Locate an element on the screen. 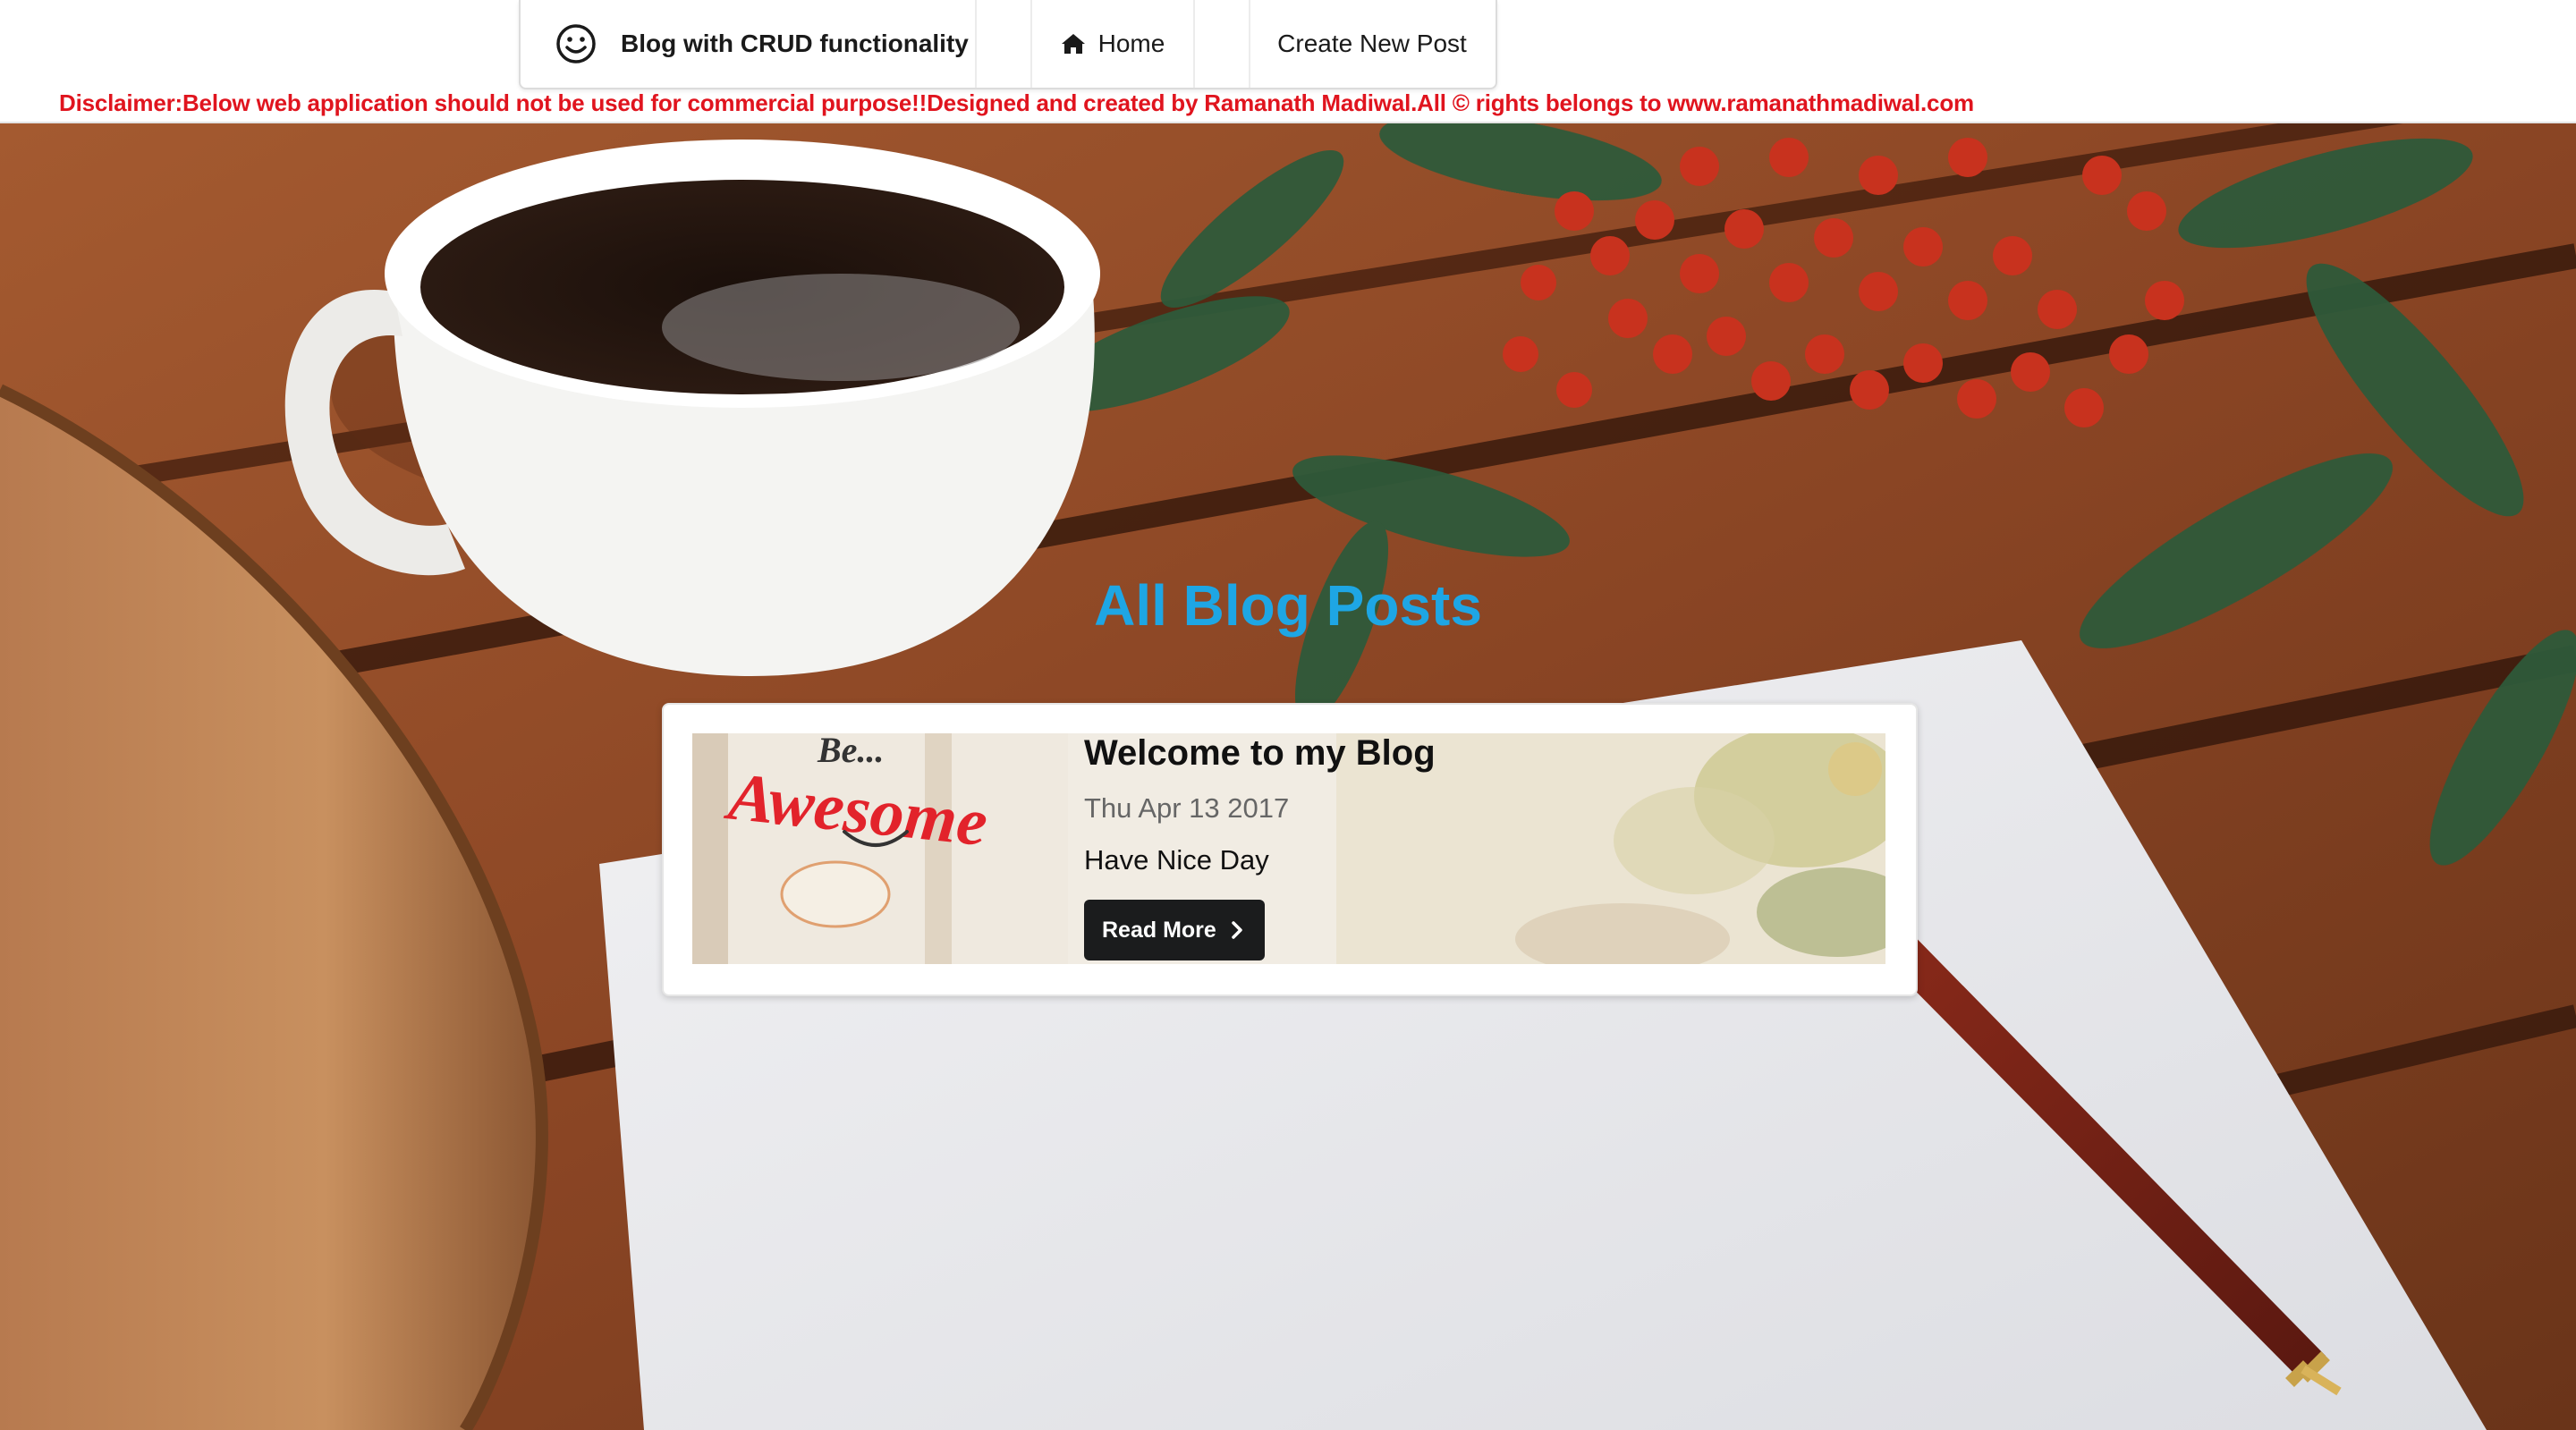 Image resolution: width=2576 pixels, height=1430 pixels. chevron-right-icon is located at coordinates (1237, 930).